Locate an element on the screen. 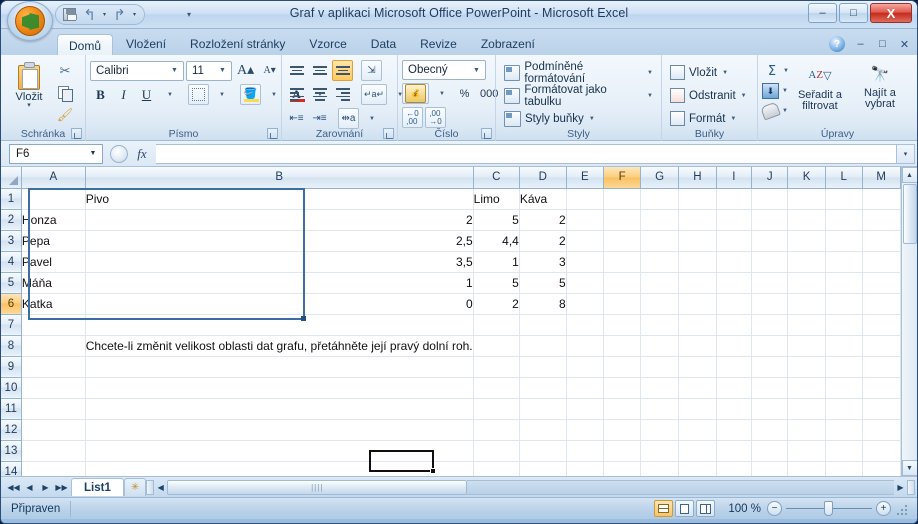 The image size is (918, 524). row-header-14: 14 is located at coordinates (11, 468).